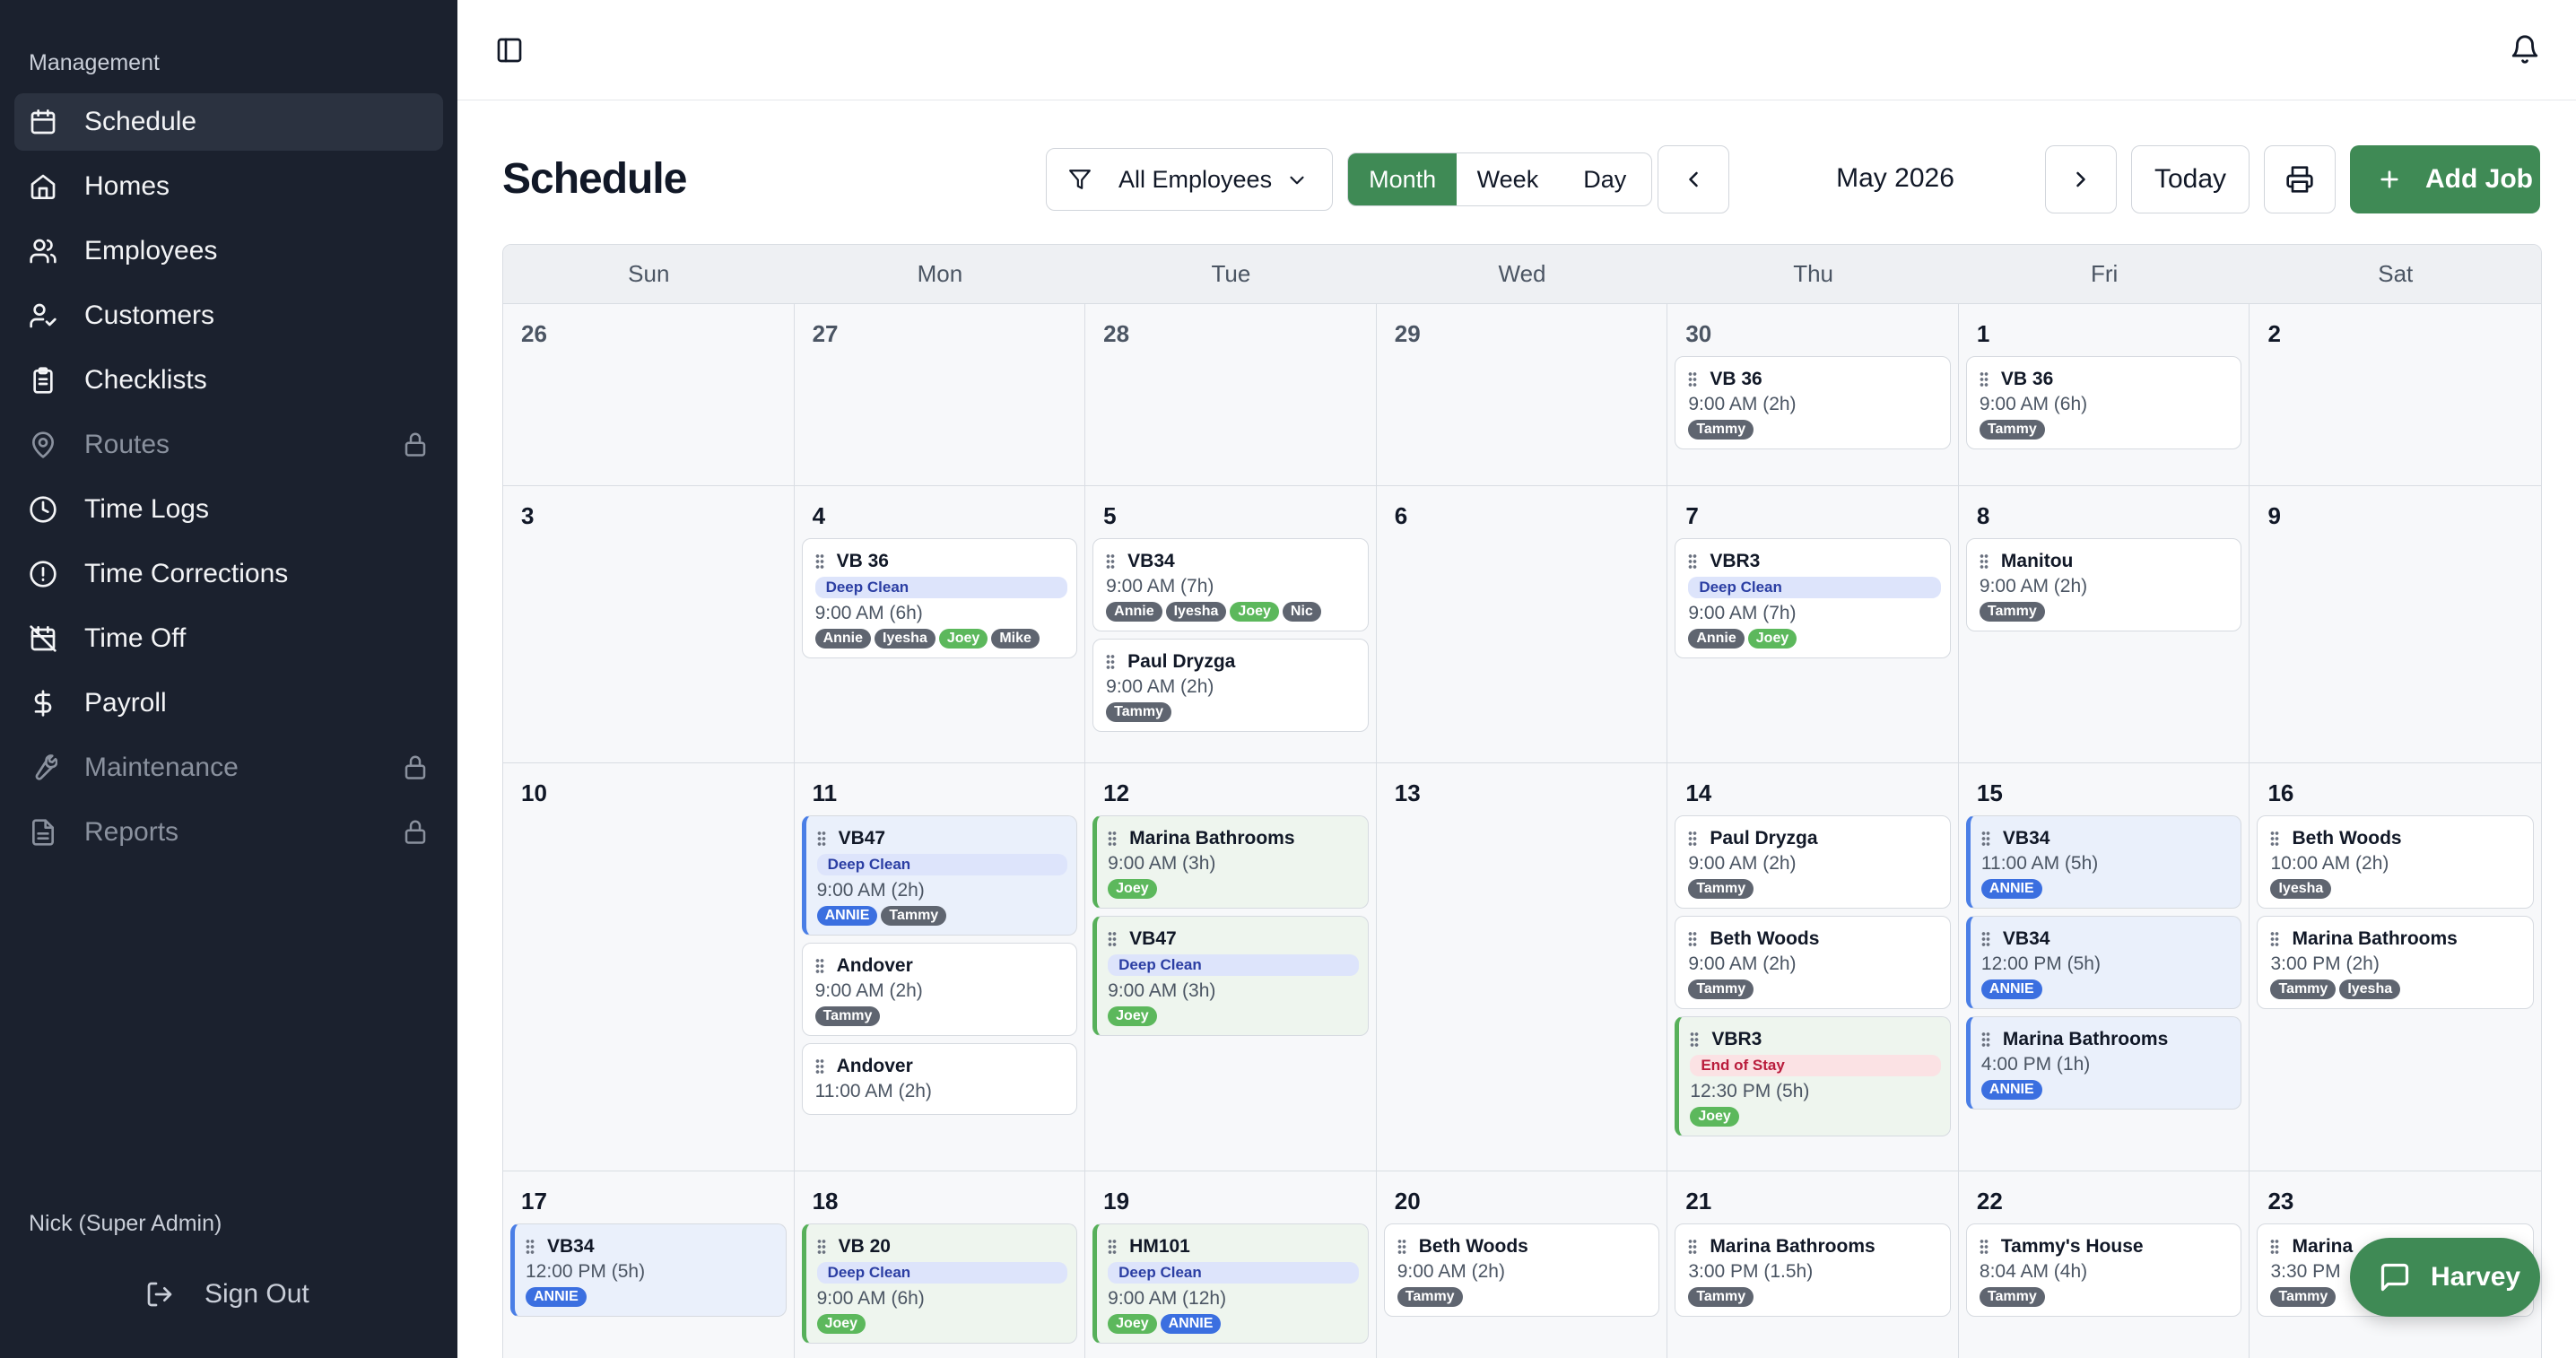  I want to click on calendar-day-cell: 19 HM101 Deep Clean 9:00 AM (12h) Joey ANNIE, so click(1231, 1264).